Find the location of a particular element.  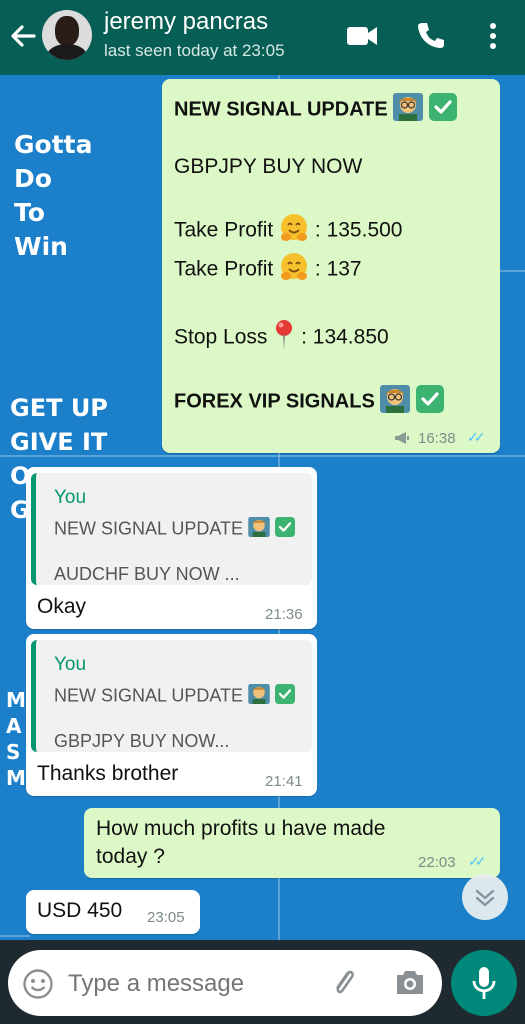

emoji-icon is located at coordinates (38, 986).